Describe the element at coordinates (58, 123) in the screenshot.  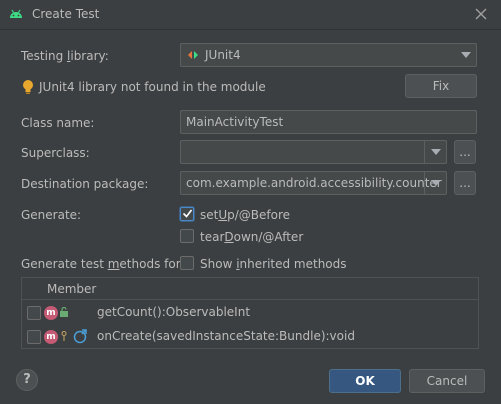
I see `class-name-label: Class name:` at that location.